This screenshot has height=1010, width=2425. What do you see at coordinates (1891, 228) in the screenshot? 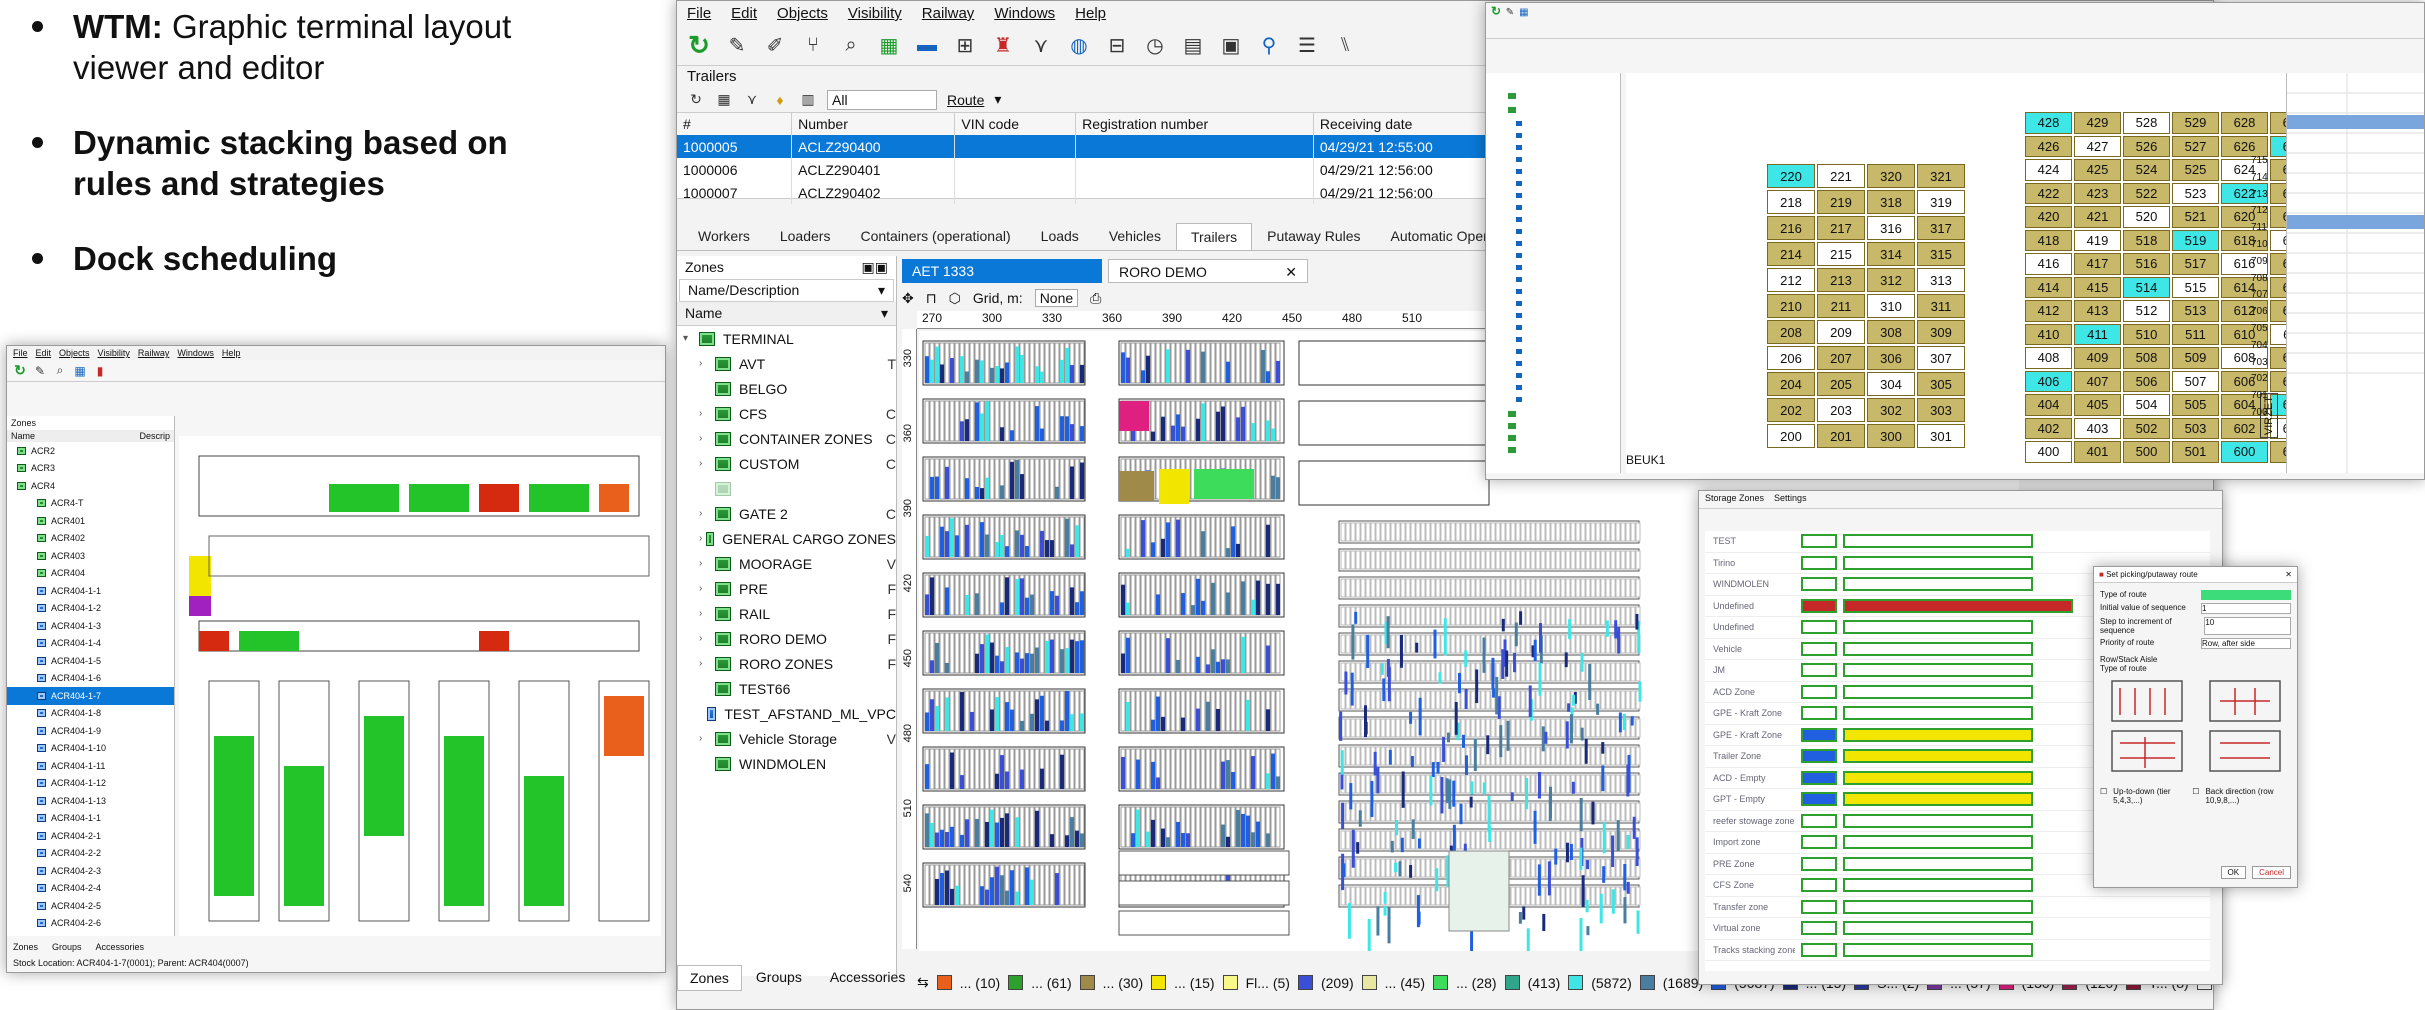
I see `yard-slot: 316` at bounding box center [1891, 228].